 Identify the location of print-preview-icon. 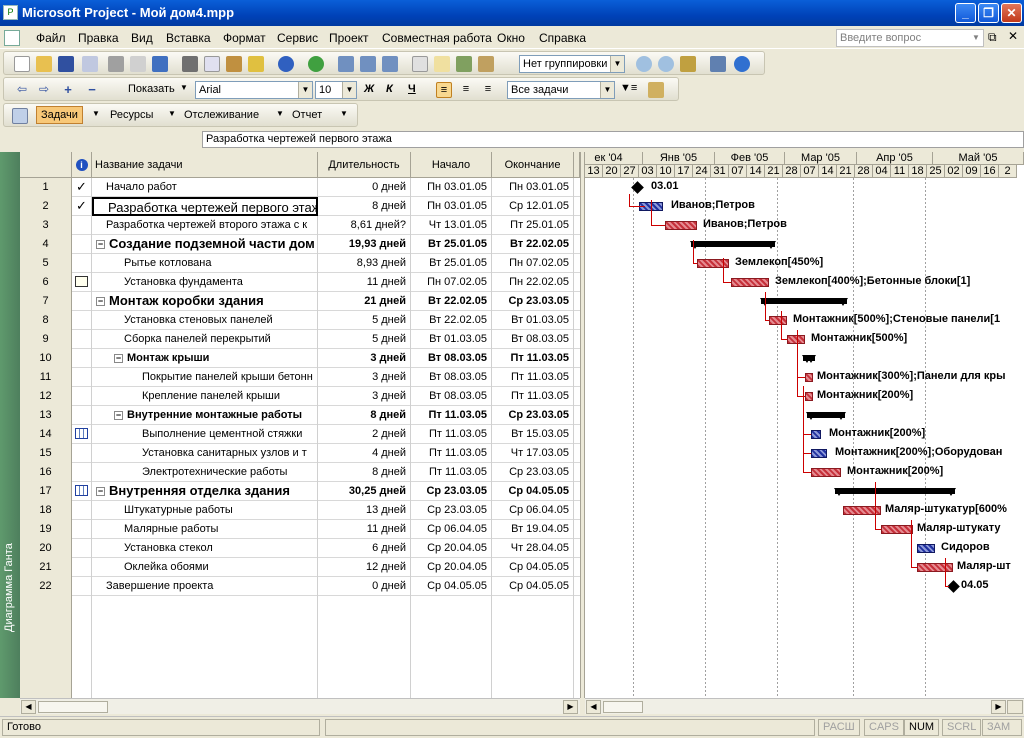
(138, 64).